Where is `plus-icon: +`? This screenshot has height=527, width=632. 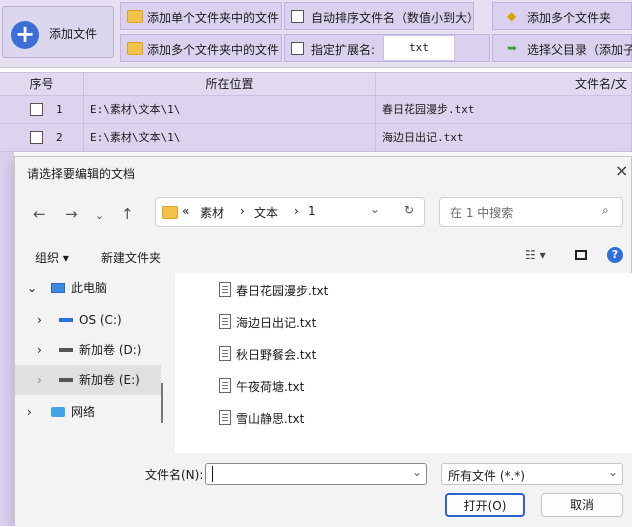
plus-icon: + is located at coordinates (25, 35).